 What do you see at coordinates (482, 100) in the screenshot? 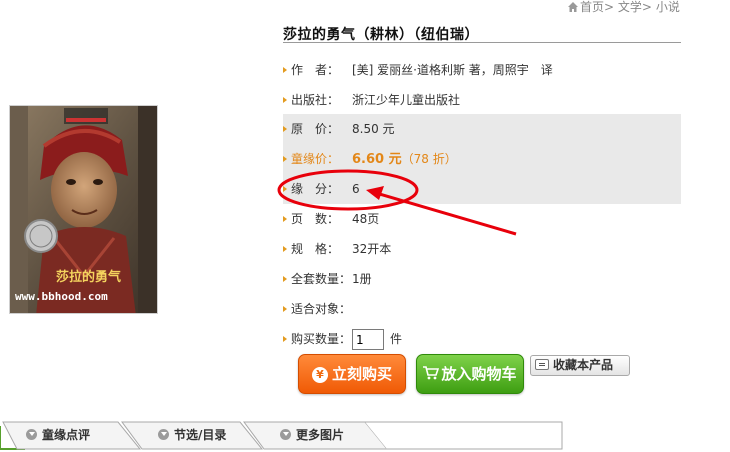
I see `publisher-row: 出版社： 浙江少年儿童出版社` at bounding box center [482, 100].